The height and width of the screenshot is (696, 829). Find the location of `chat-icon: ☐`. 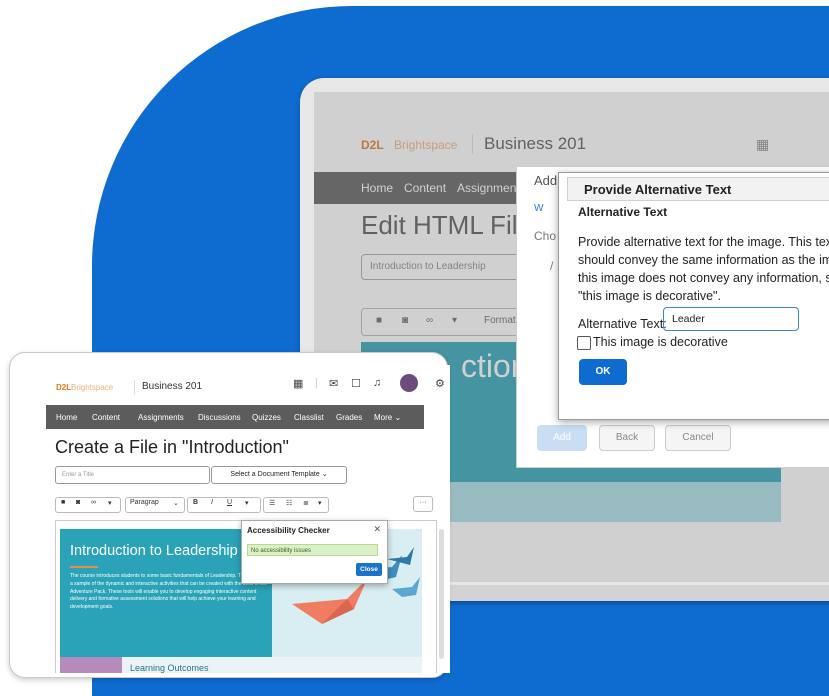

chat-icon: ☐ is located at coordinates (356, 383).